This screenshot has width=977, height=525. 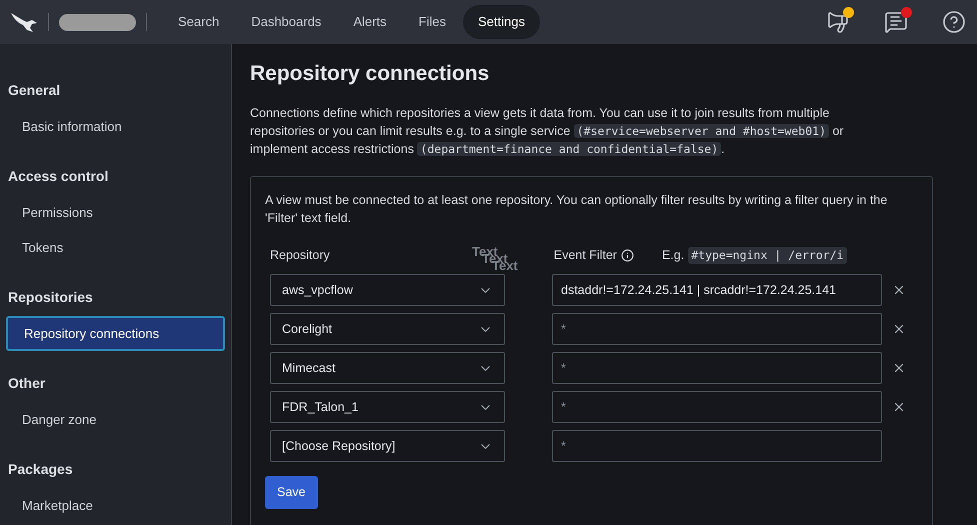 What do you see at coordinates (115, 505) in the screenshot?
I see `sidebar-item: Marketplace` at bounding box center [115, 505].